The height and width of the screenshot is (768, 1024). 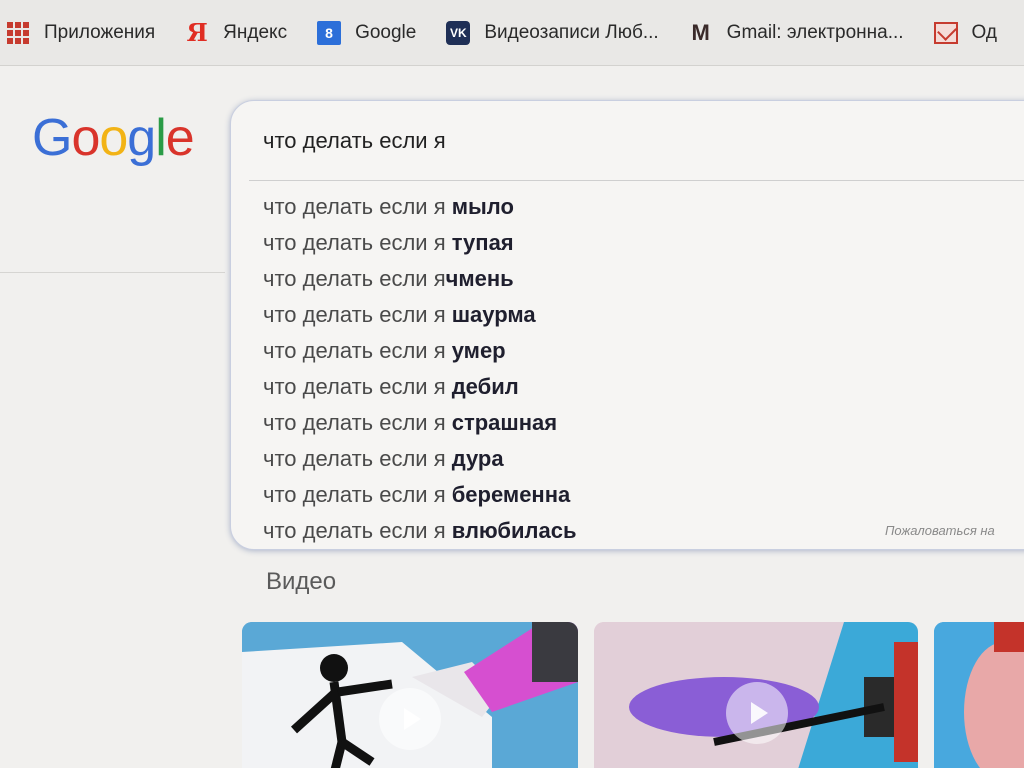 I want to click on suggestion-item: что делать если я страшная, so click(x=420, y=423).